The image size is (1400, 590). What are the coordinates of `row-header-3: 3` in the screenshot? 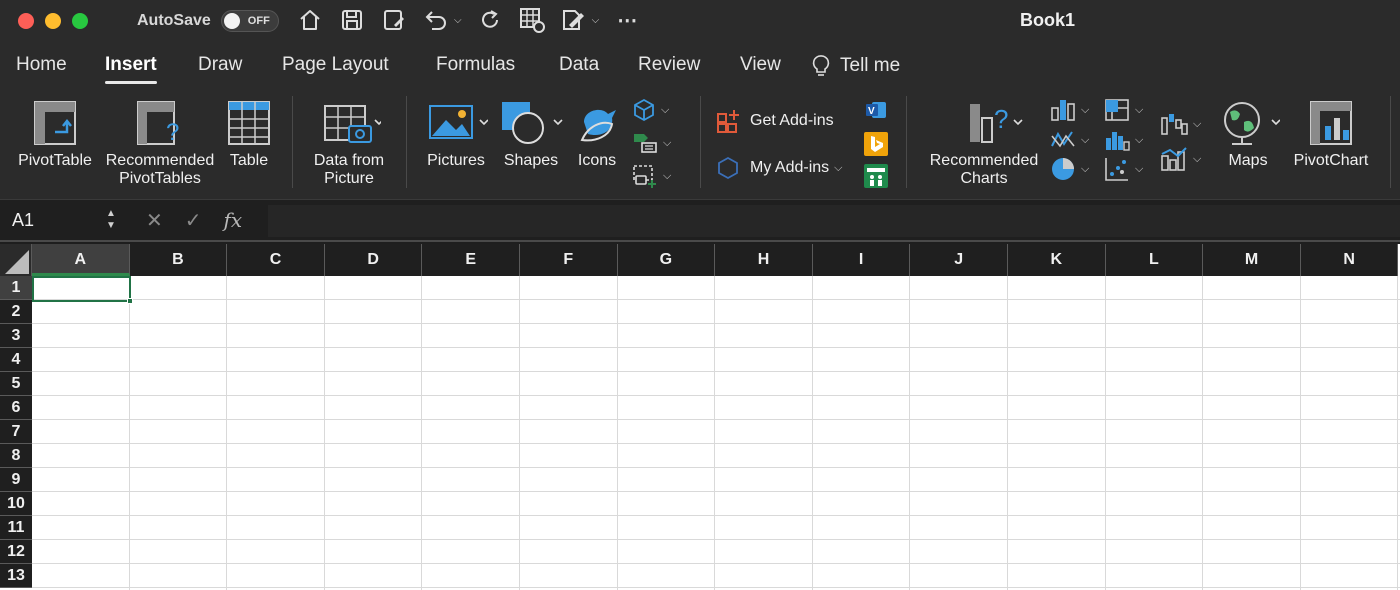 It's located at (16, 336).